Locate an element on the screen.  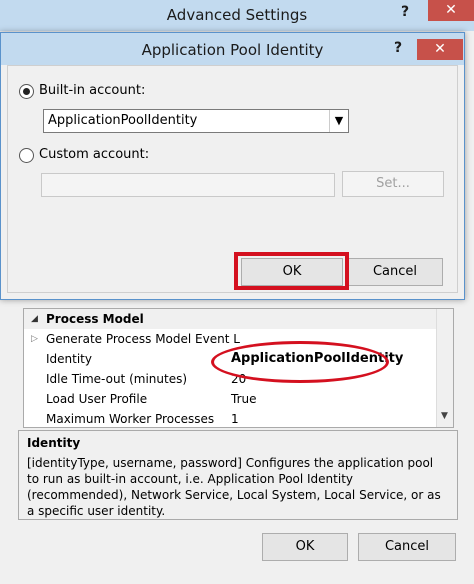
description-title: Identity is located at coordinates (54, 443).